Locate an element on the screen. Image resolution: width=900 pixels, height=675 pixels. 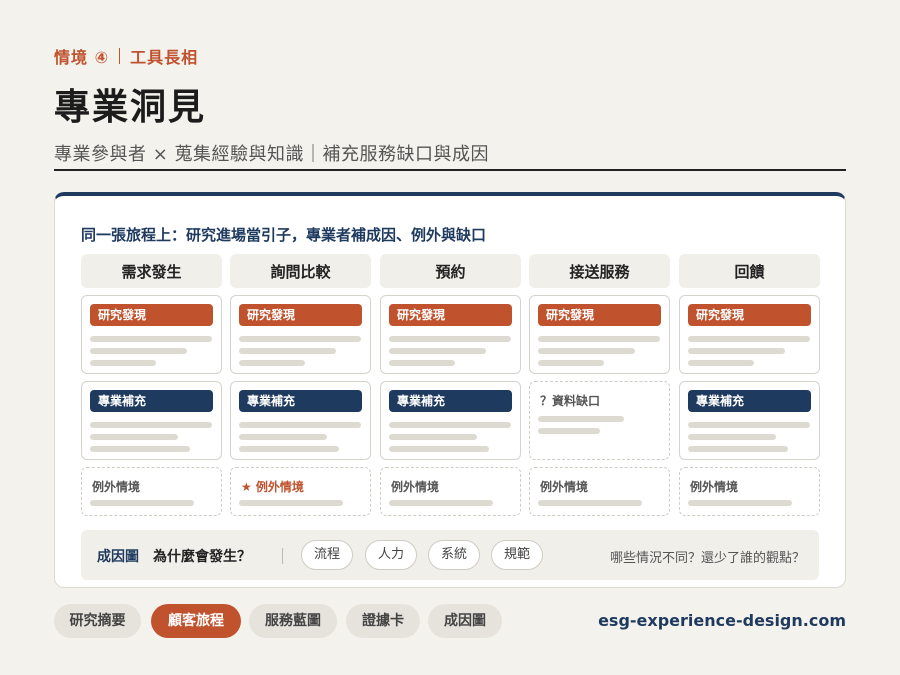
journey-column: 詢問比較研究發現專業補充 ★ 例外情境 is located at coordinates (300, 385).